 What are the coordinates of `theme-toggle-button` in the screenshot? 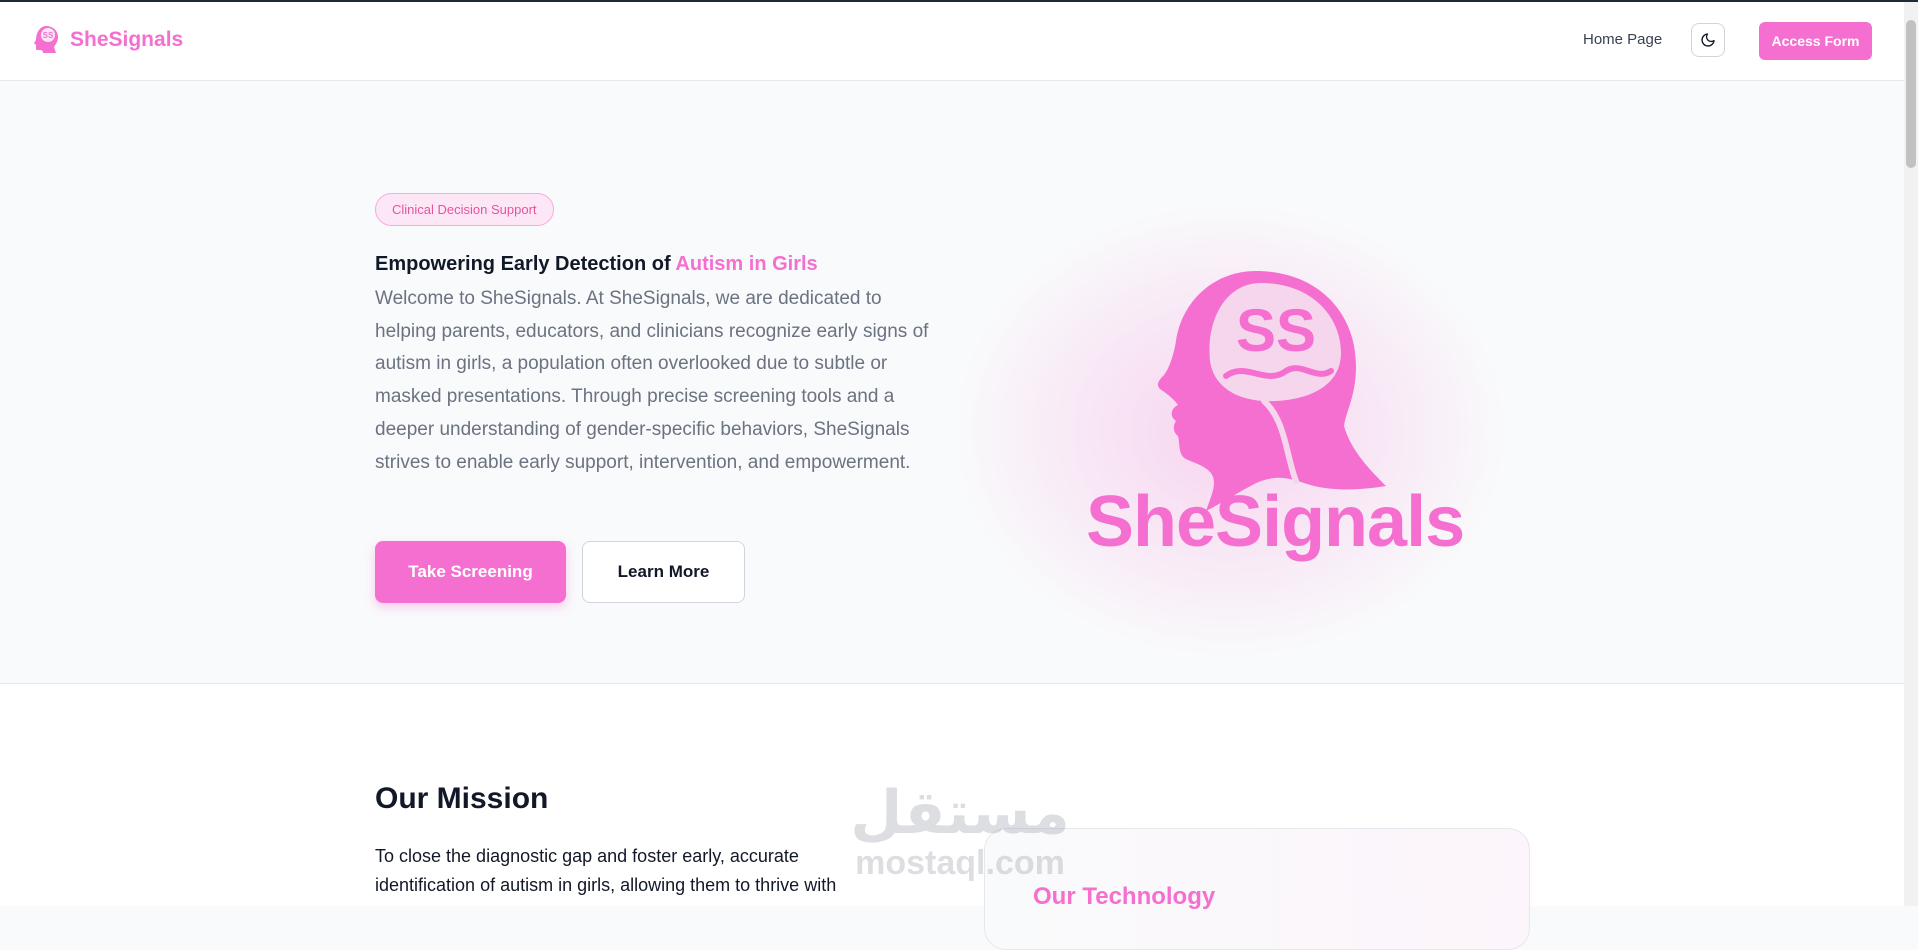 It's located at (1708, 40).